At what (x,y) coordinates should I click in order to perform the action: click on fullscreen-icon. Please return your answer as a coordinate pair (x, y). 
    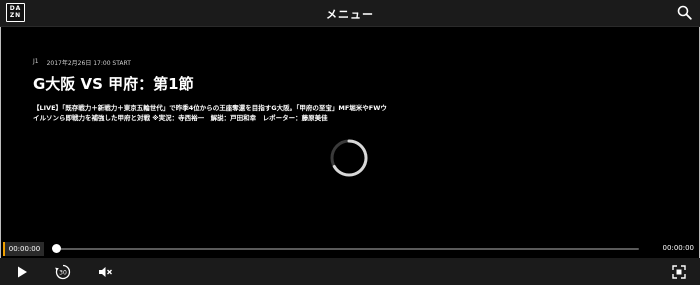
    Looking at the image, I should click on (679, 272).